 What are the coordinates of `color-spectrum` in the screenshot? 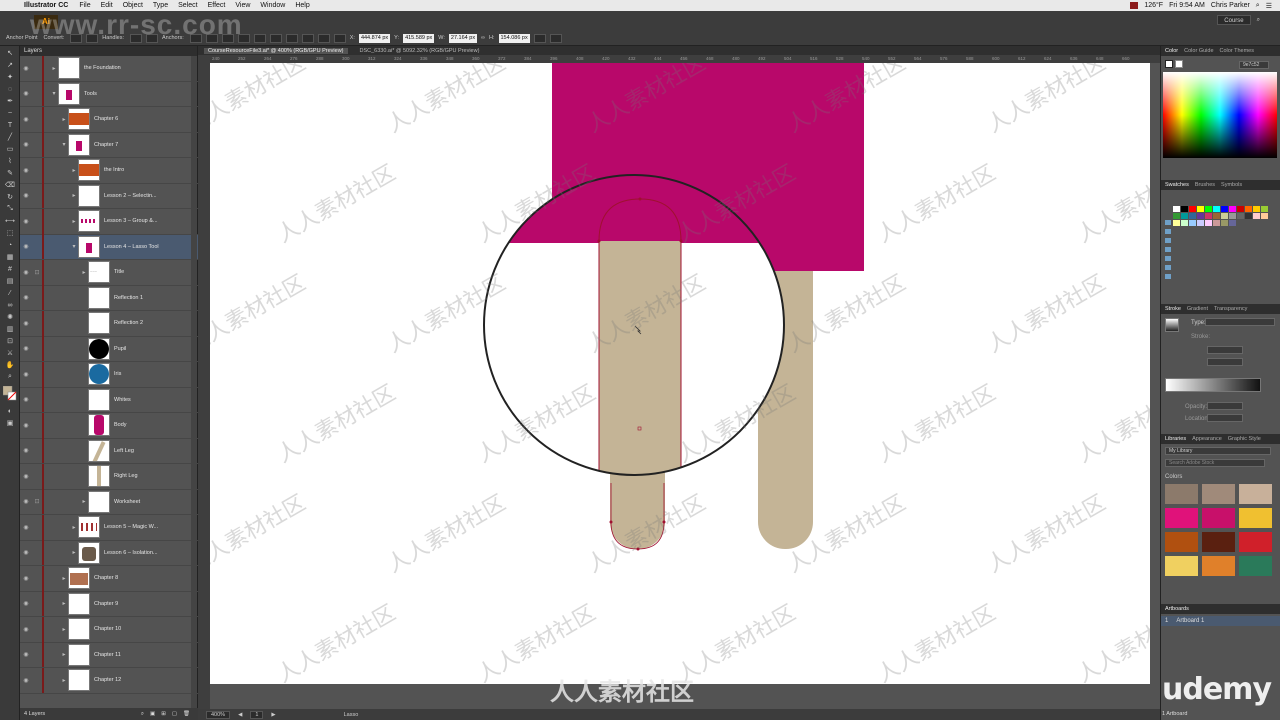 It's located at (1220, 115).